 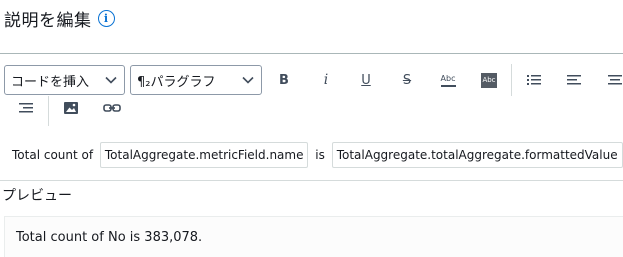 I want to click on highlight-label: Abc, so click(x=489, y=80).